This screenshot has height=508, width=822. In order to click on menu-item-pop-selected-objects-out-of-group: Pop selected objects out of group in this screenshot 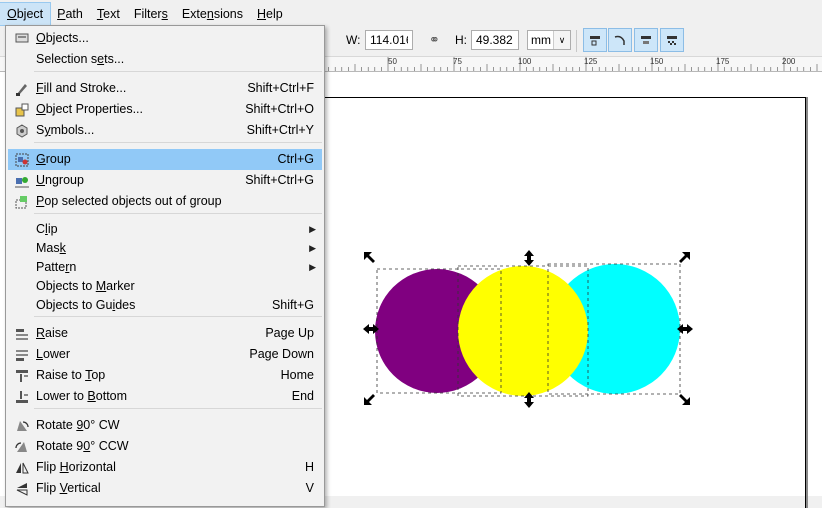, I will do `click(165, 201)`.